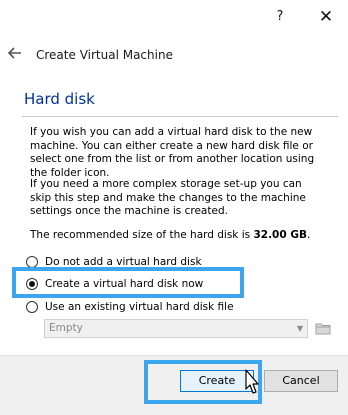 Image resolution: width=348 pixels, height=415 pixels. What do you see at coordinates (280, 235) in the screenshot?
I see `recommended-size-value: 32.00 GB` at bounding box center [280, 235].